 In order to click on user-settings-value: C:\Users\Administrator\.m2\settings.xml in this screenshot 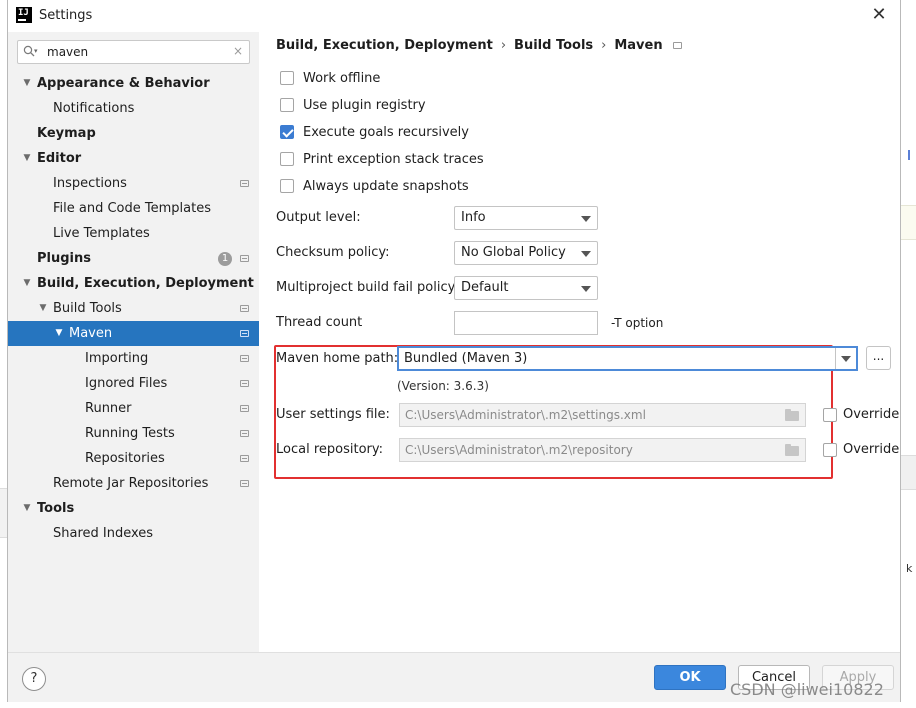, I will do `click(525, 415)`.